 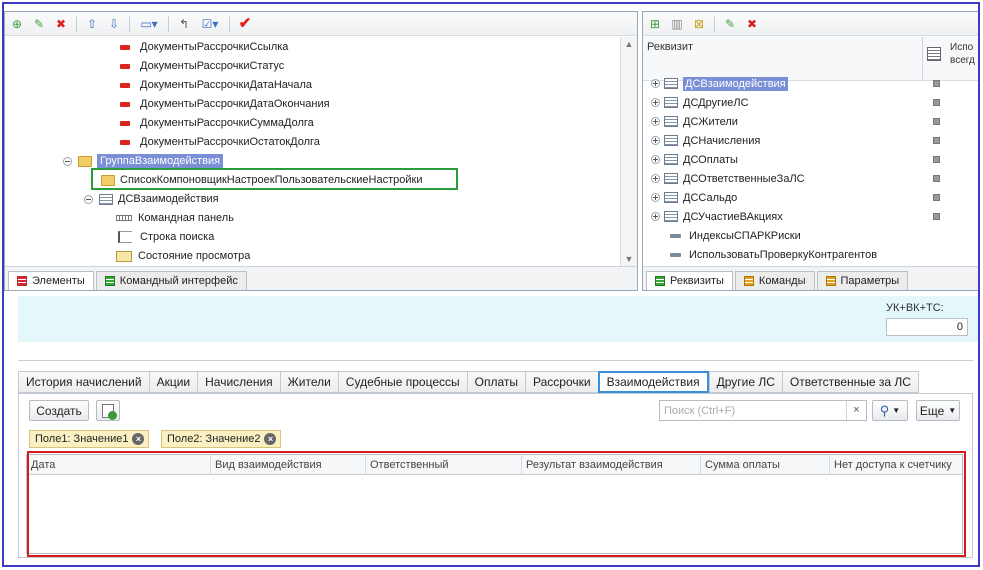 What do you see at coordinates (611, 465) in the screenshot?
I see `column-interaction-result: Результат взаимодействия` at bounding box center [611, 465].